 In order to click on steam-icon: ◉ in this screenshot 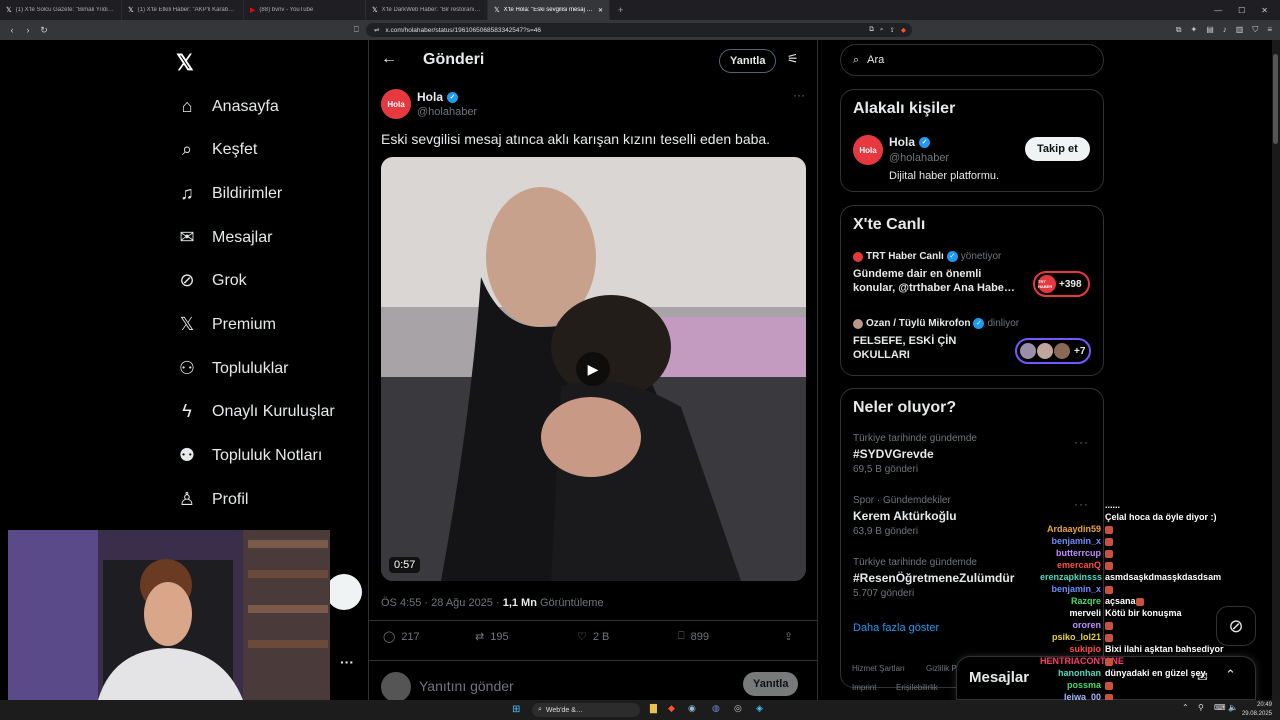, I will do `click(692, 708)`.